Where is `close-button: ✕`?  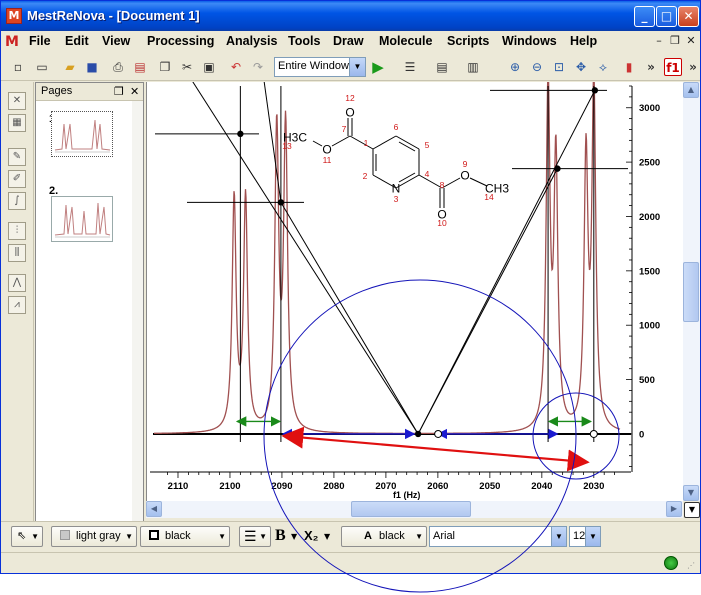
close-button: ✕ is located at coordinates (688, 16).